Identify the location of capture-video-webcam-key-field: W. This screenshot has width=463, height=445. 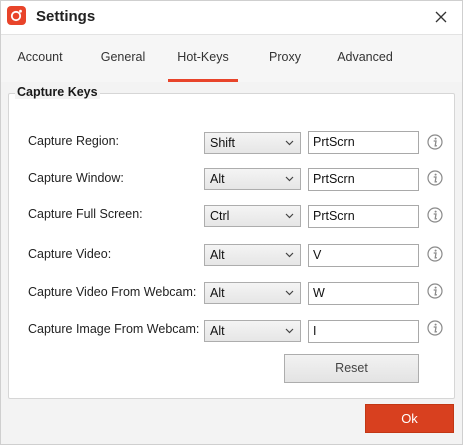
(363, 293).